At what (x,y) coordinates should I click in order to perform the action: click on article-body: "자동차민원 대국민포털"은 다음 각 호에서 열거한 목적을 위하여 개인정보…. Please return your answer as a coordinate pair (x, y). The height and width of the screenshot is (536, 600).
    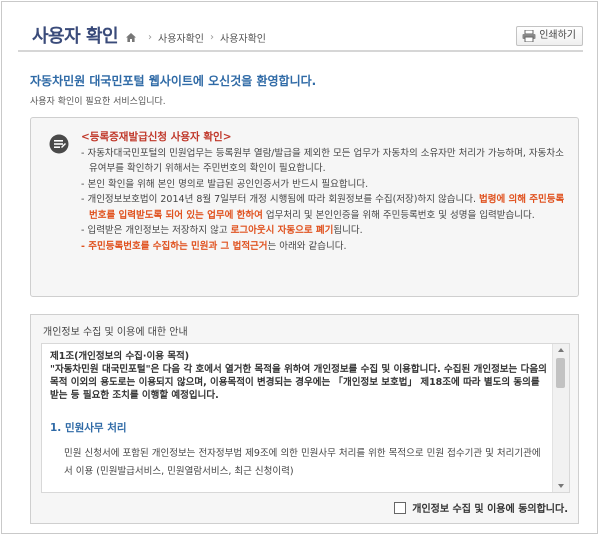
    Looking at the image, I should click on (298, 382).